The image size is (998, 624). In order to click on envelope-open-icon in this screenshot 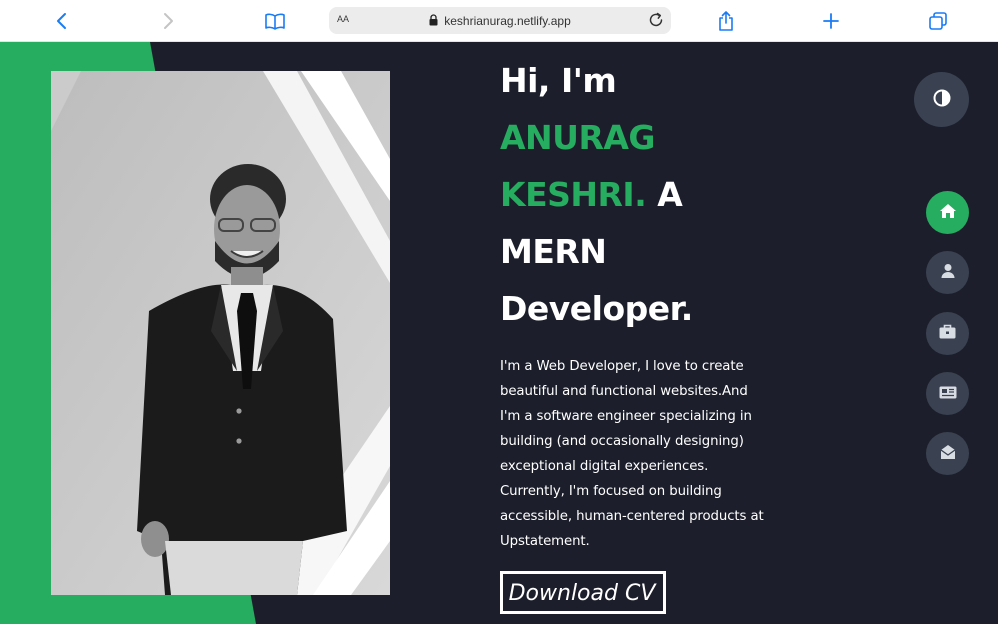, I will do `click(948, 454)`.